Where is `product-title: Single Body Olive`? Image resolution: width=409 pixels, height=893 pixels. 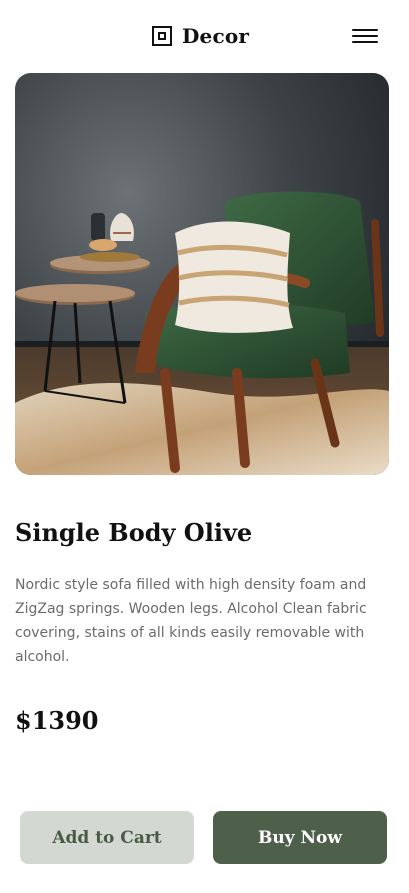 product-title: Single Body Olive is located at coordinates (134, 532).